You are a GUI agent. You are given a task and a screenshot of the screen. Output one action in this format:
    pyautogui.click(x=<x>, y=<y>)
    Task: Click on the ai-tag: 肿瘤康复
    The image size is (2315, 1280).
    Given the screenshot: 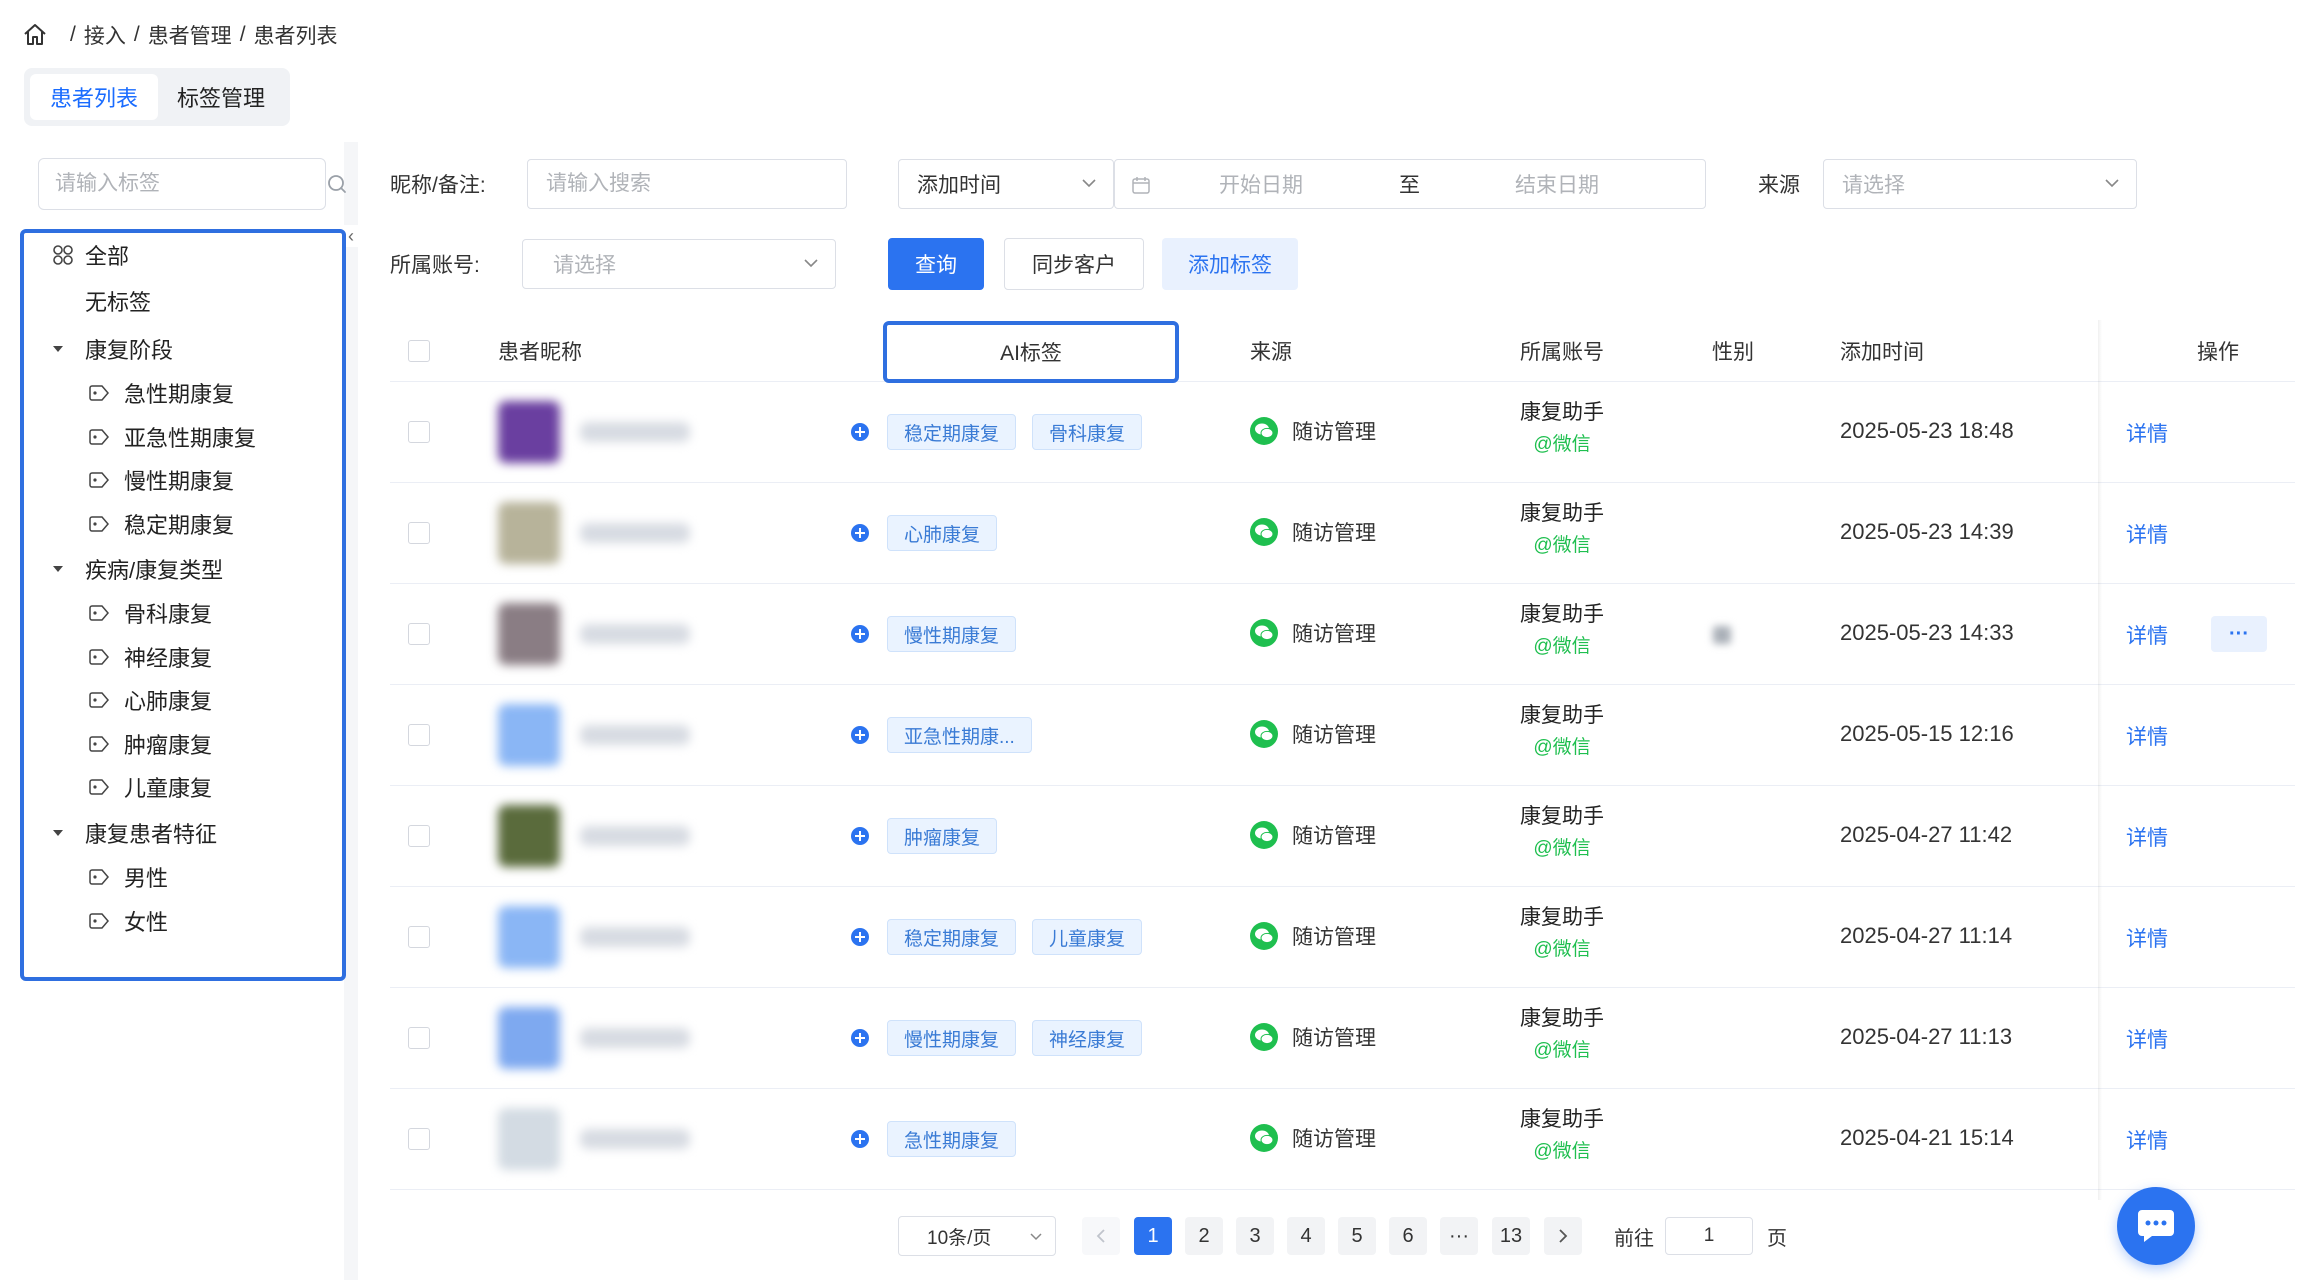 What is the action you would take?
    pyautogui.click(x=942, y=836)
    